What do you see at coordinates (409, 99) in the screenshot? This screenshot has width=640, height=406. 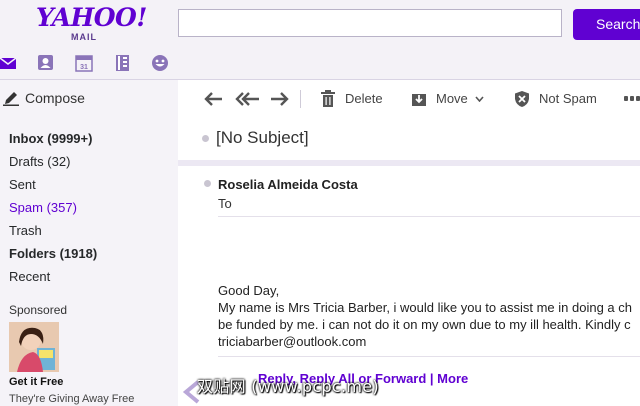 I see `message-toolbar: Delete Move Not Spam` at bounding box center [409, 99].